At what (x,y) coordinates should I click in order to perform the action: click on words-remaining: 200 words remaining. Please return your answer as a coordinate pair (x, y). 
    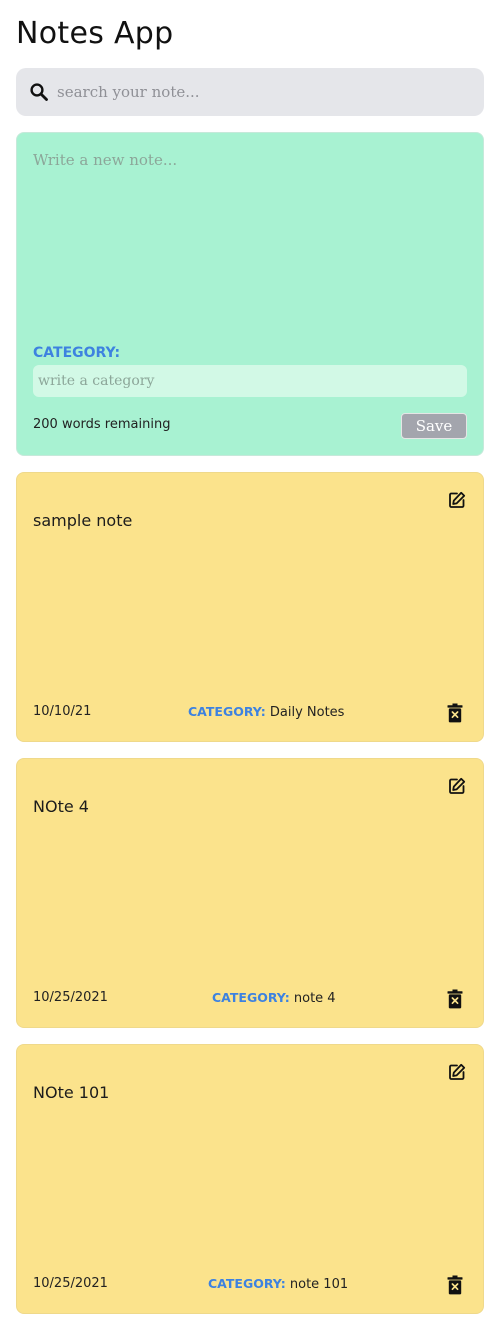
    Looking at the image, I should click on (102, 424).